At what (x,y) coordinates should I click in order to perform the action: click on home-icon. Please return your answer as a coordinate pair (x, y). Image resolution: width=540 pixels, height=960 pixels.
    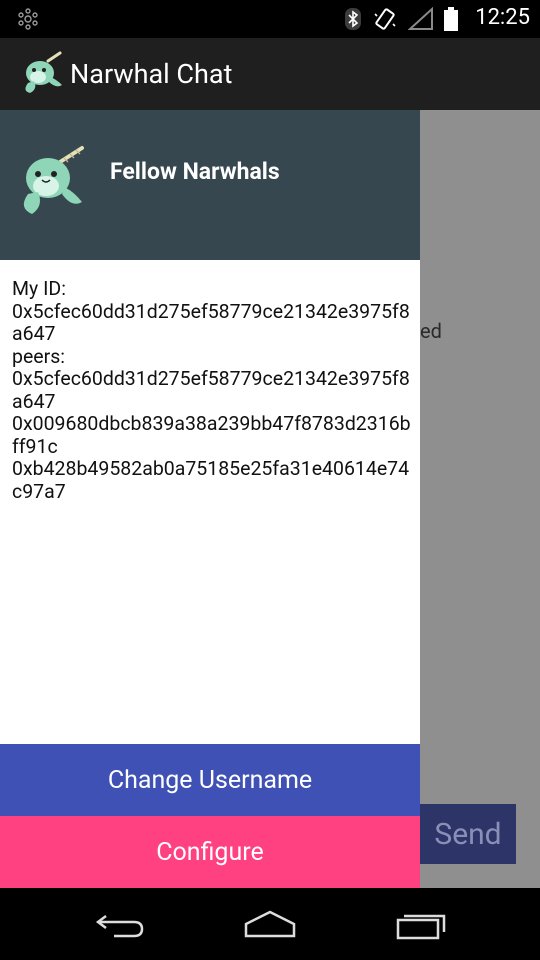
    Looking at the image, I should click on (270, 924).